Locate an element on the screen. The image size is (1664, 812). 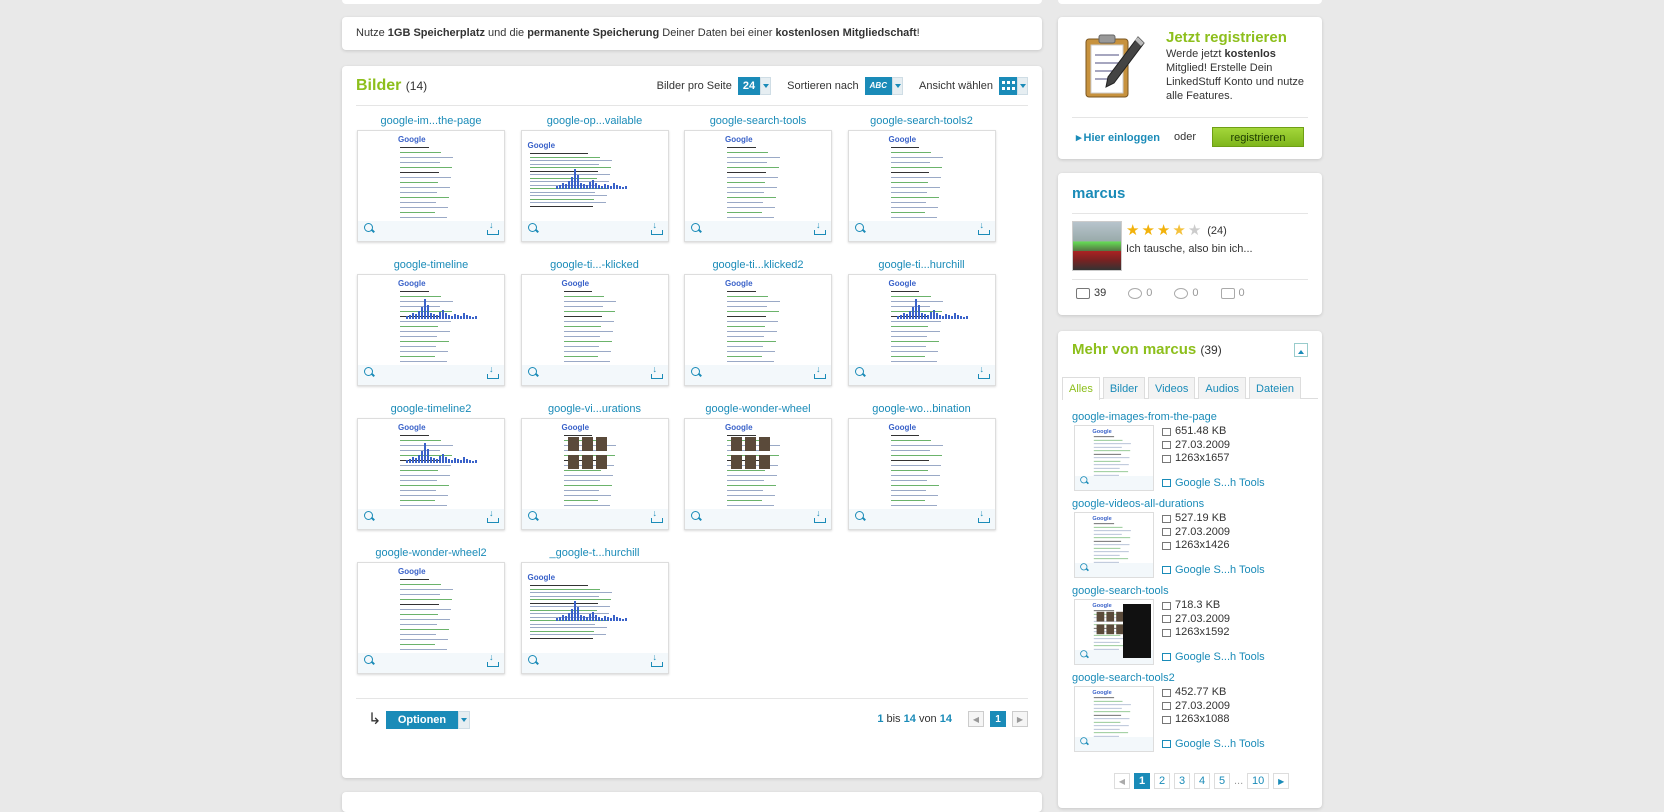
image-caption-link: google-op...vailable is located at coordinates (595, 121).